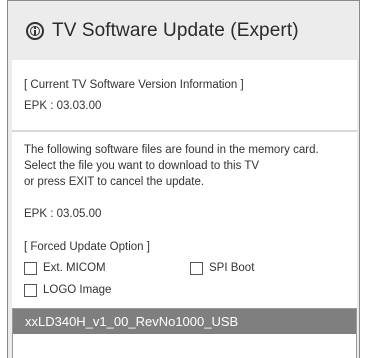  Describe the element at coordinates (30, 268) in the screenshot. I see `ext-micom-checkbox` at that location.